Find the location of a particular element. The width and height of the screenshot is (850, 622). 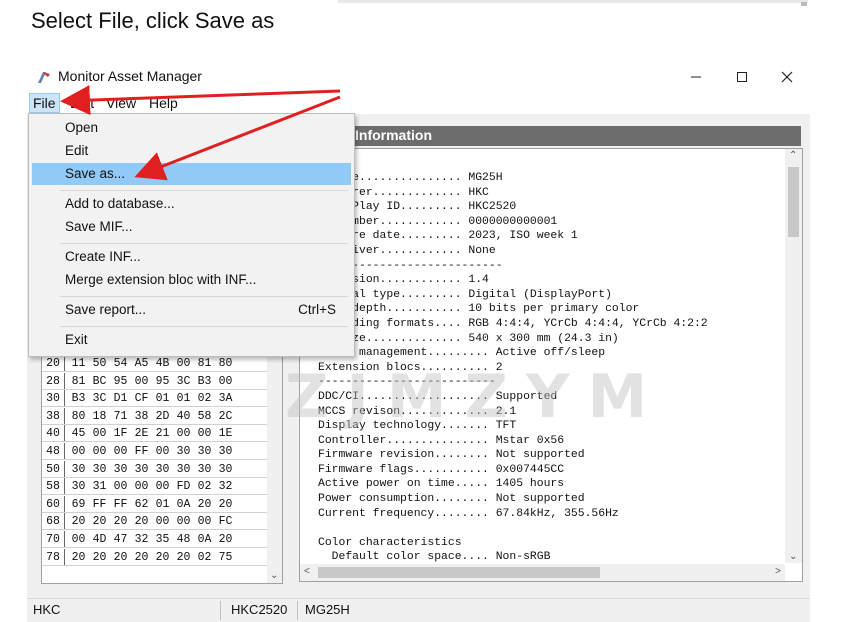

annotation-arrows is located at coordinates (200, 133).